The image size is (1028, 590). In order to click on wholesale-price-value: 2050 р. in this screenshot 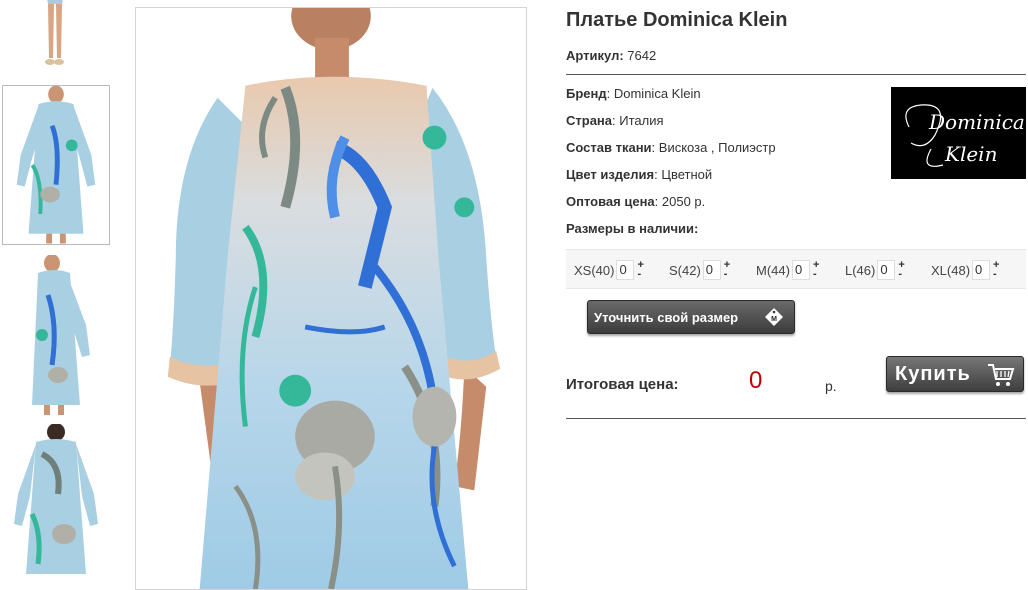, I will do `click(683, 201)`.